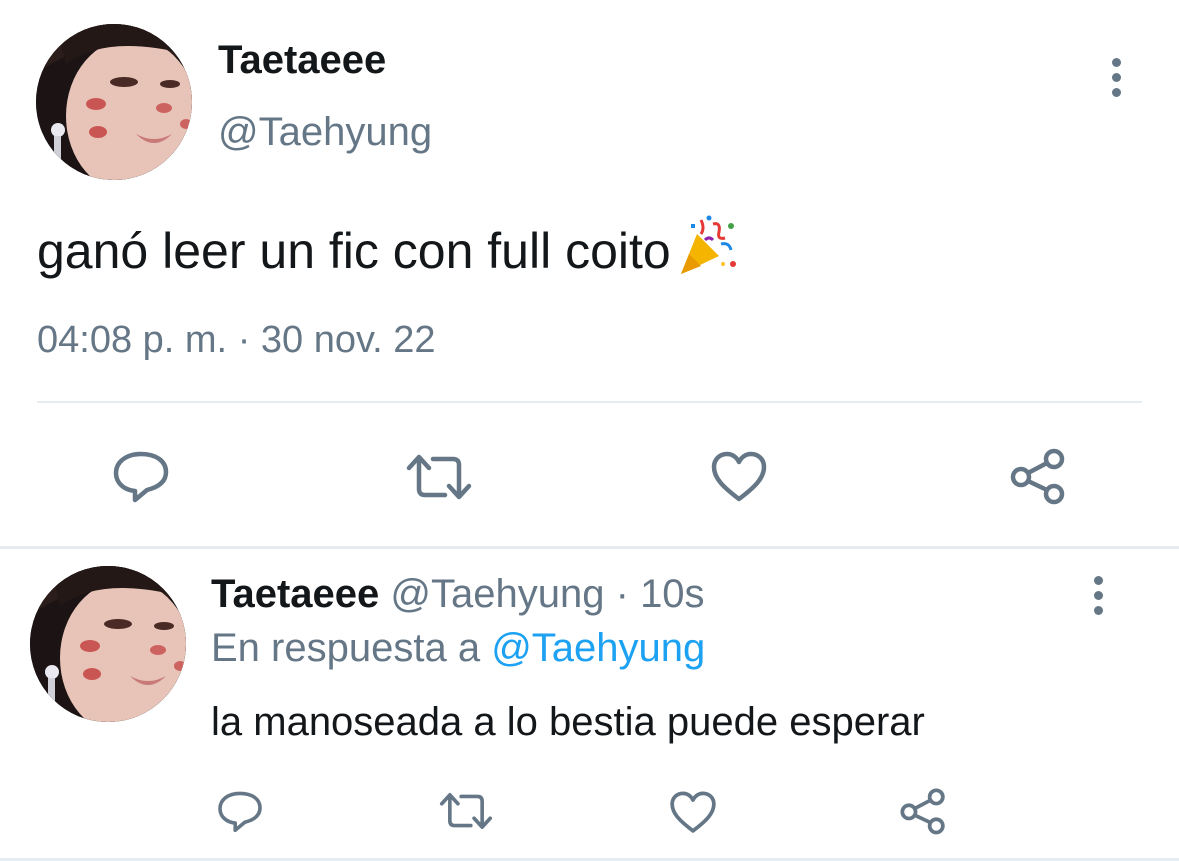 The width and height of the screenshot is (1179, 861). I want to click on tweet-text-content: ganó leer un fic con full coito, so click(354, 251).